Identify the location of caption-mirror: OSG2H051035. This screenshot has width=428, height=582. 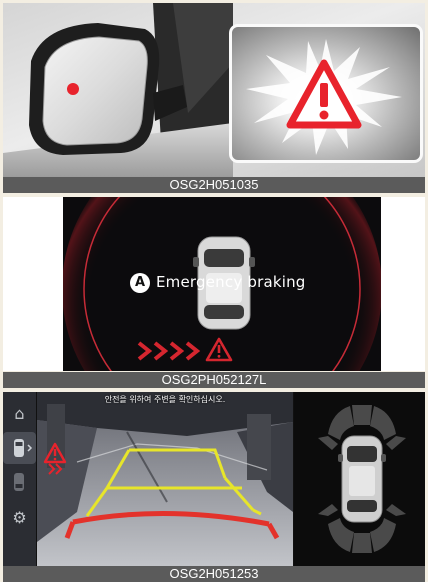
(214, 185).